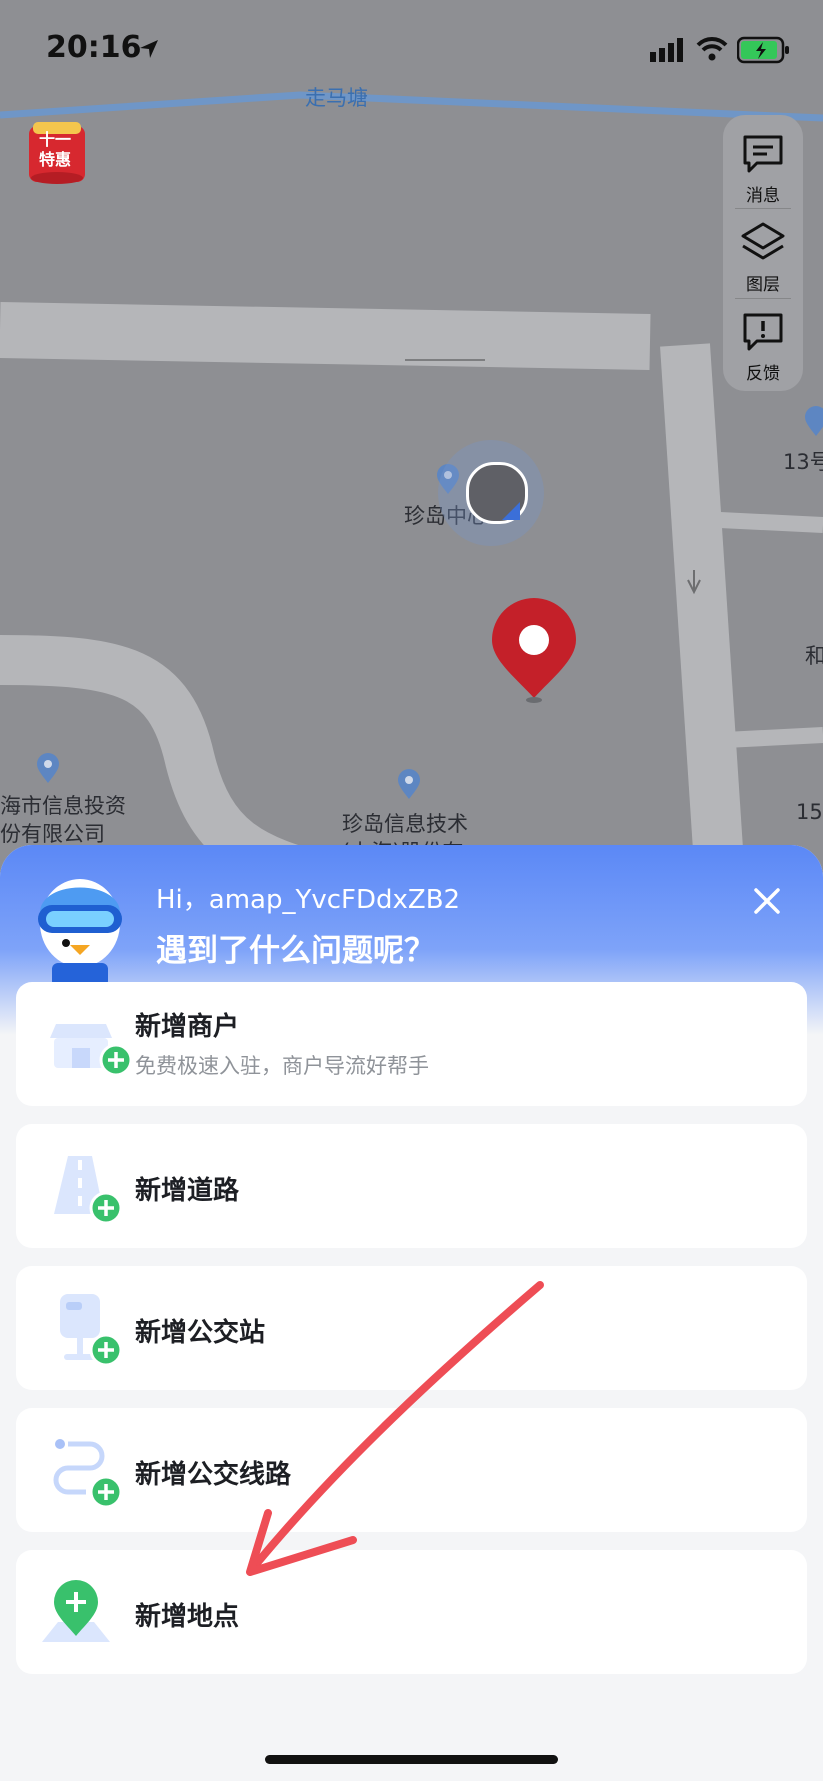 The image size is (823, 1781). I want to click on option-add-merchant: 新增商户 免费极速入驻，商户导流好帮手, so click(411, 1044).